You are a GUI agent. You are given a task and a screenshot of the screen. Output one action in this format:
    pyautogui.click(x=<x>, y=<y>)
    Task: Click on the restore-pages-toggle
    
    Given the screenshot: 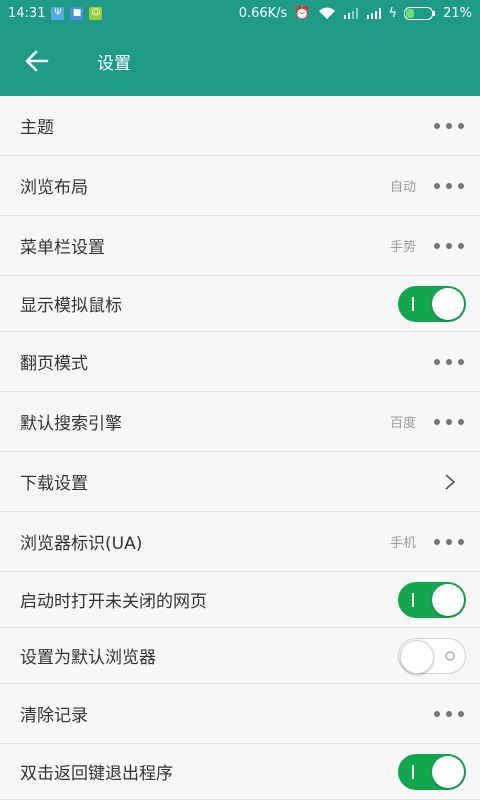 What is the action you would take?
    pyautogui.click(x=432, y=599)
    